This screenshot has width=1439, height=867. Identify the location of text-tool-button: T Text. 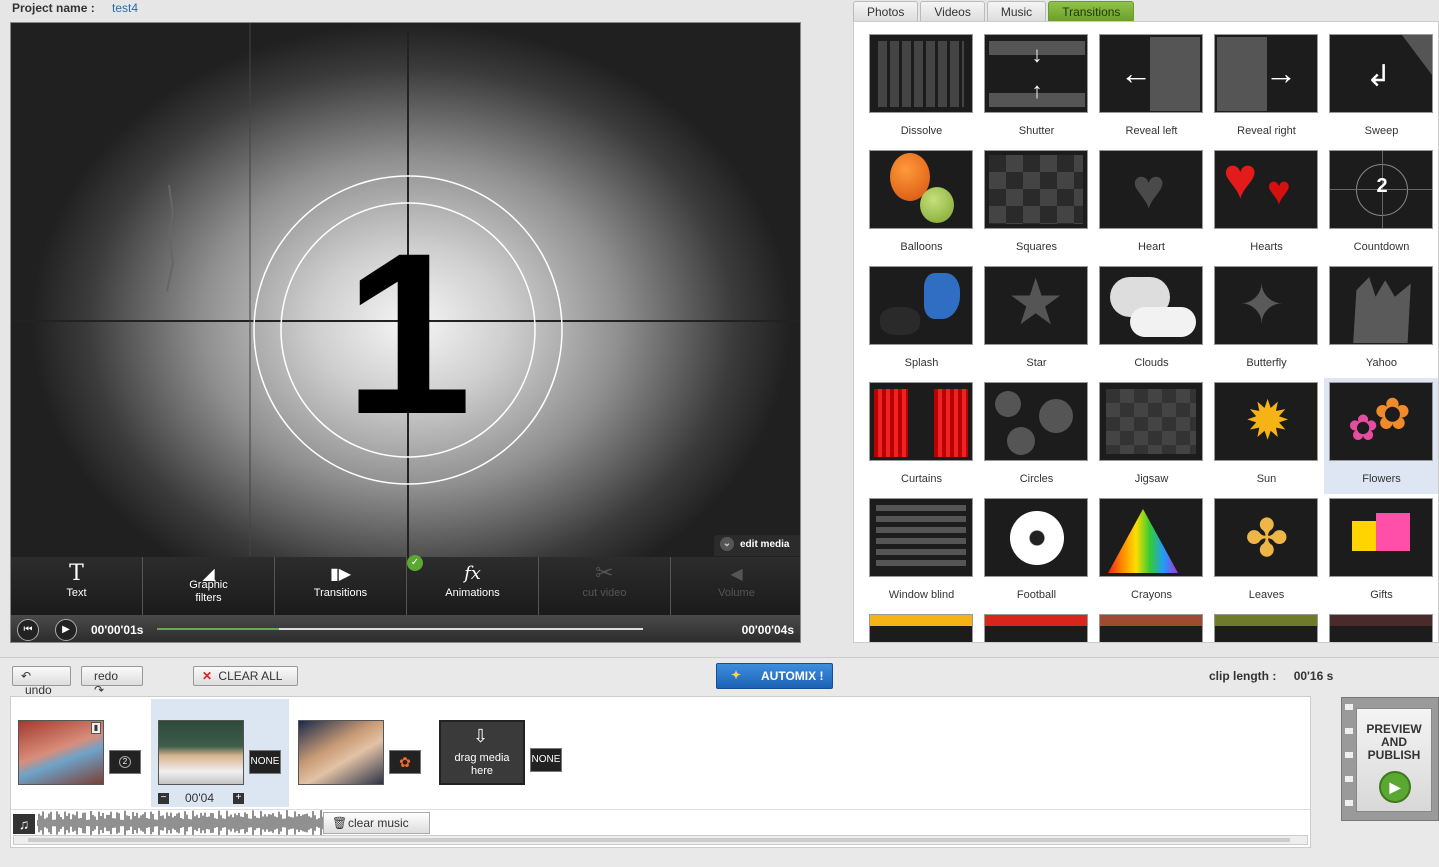
(77, 586).